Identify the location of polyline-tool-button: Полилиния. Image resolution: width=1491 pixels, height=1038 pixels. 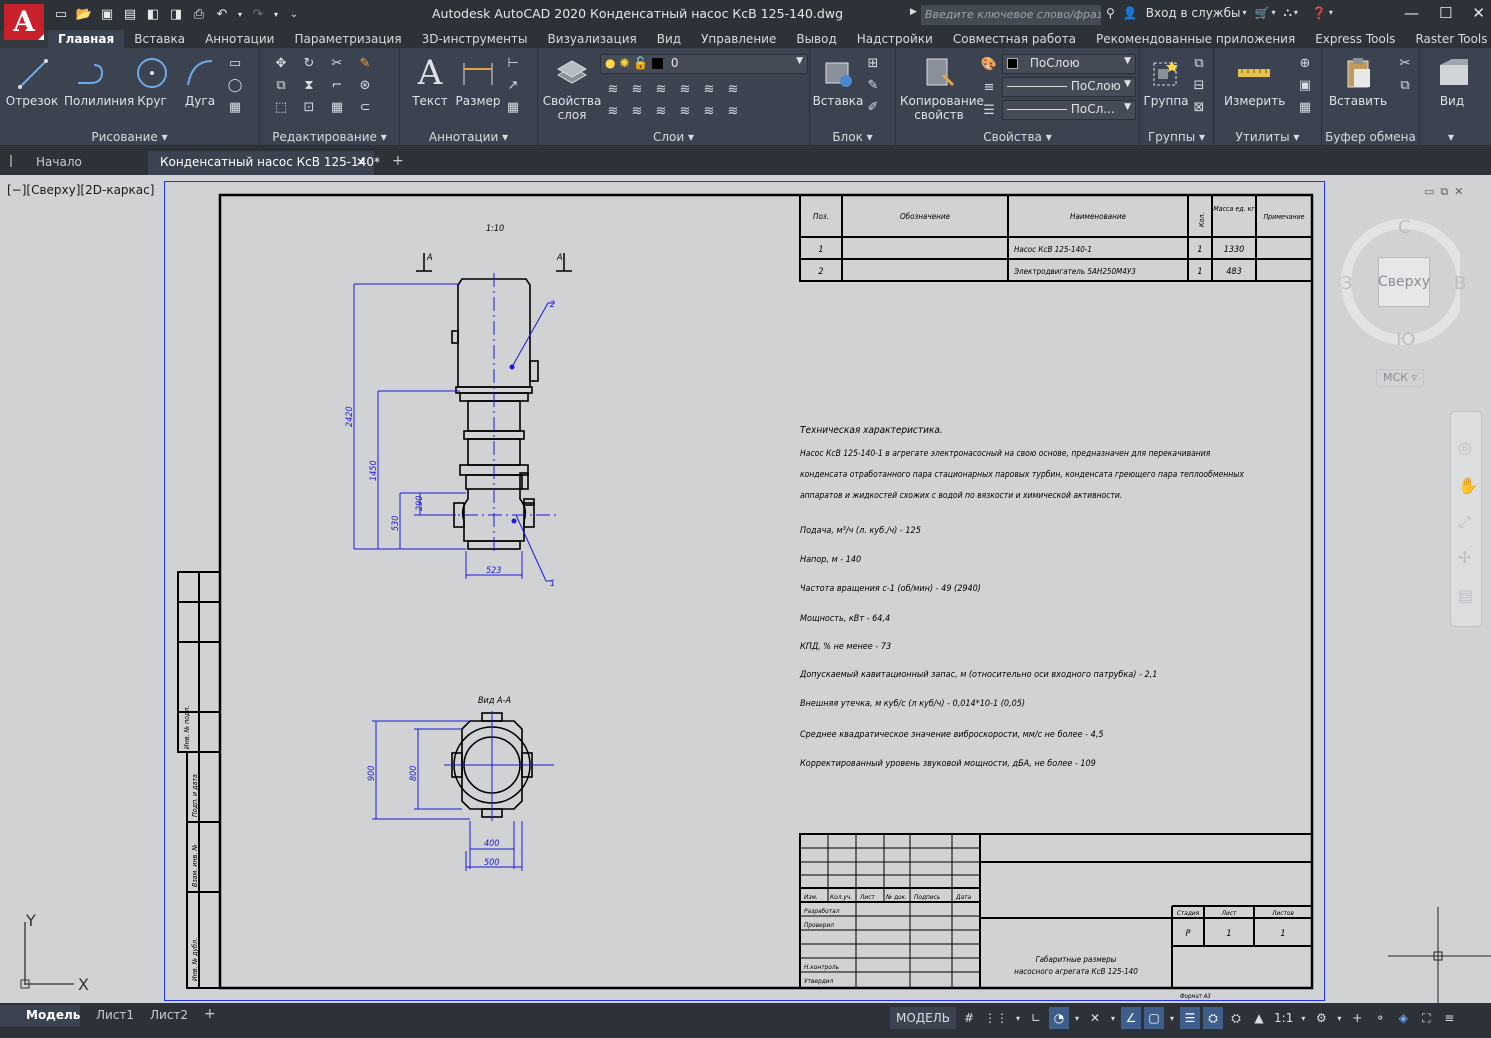
(99, 80).